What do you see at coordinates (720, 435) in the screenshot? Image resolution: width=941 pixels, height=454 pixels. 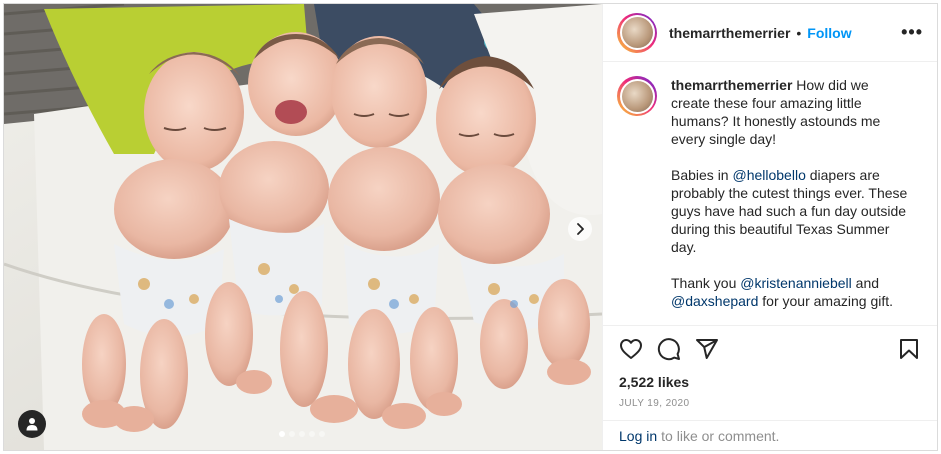 I see `login-prompt-text: to like or comment.` at bounding box center [720, 435].